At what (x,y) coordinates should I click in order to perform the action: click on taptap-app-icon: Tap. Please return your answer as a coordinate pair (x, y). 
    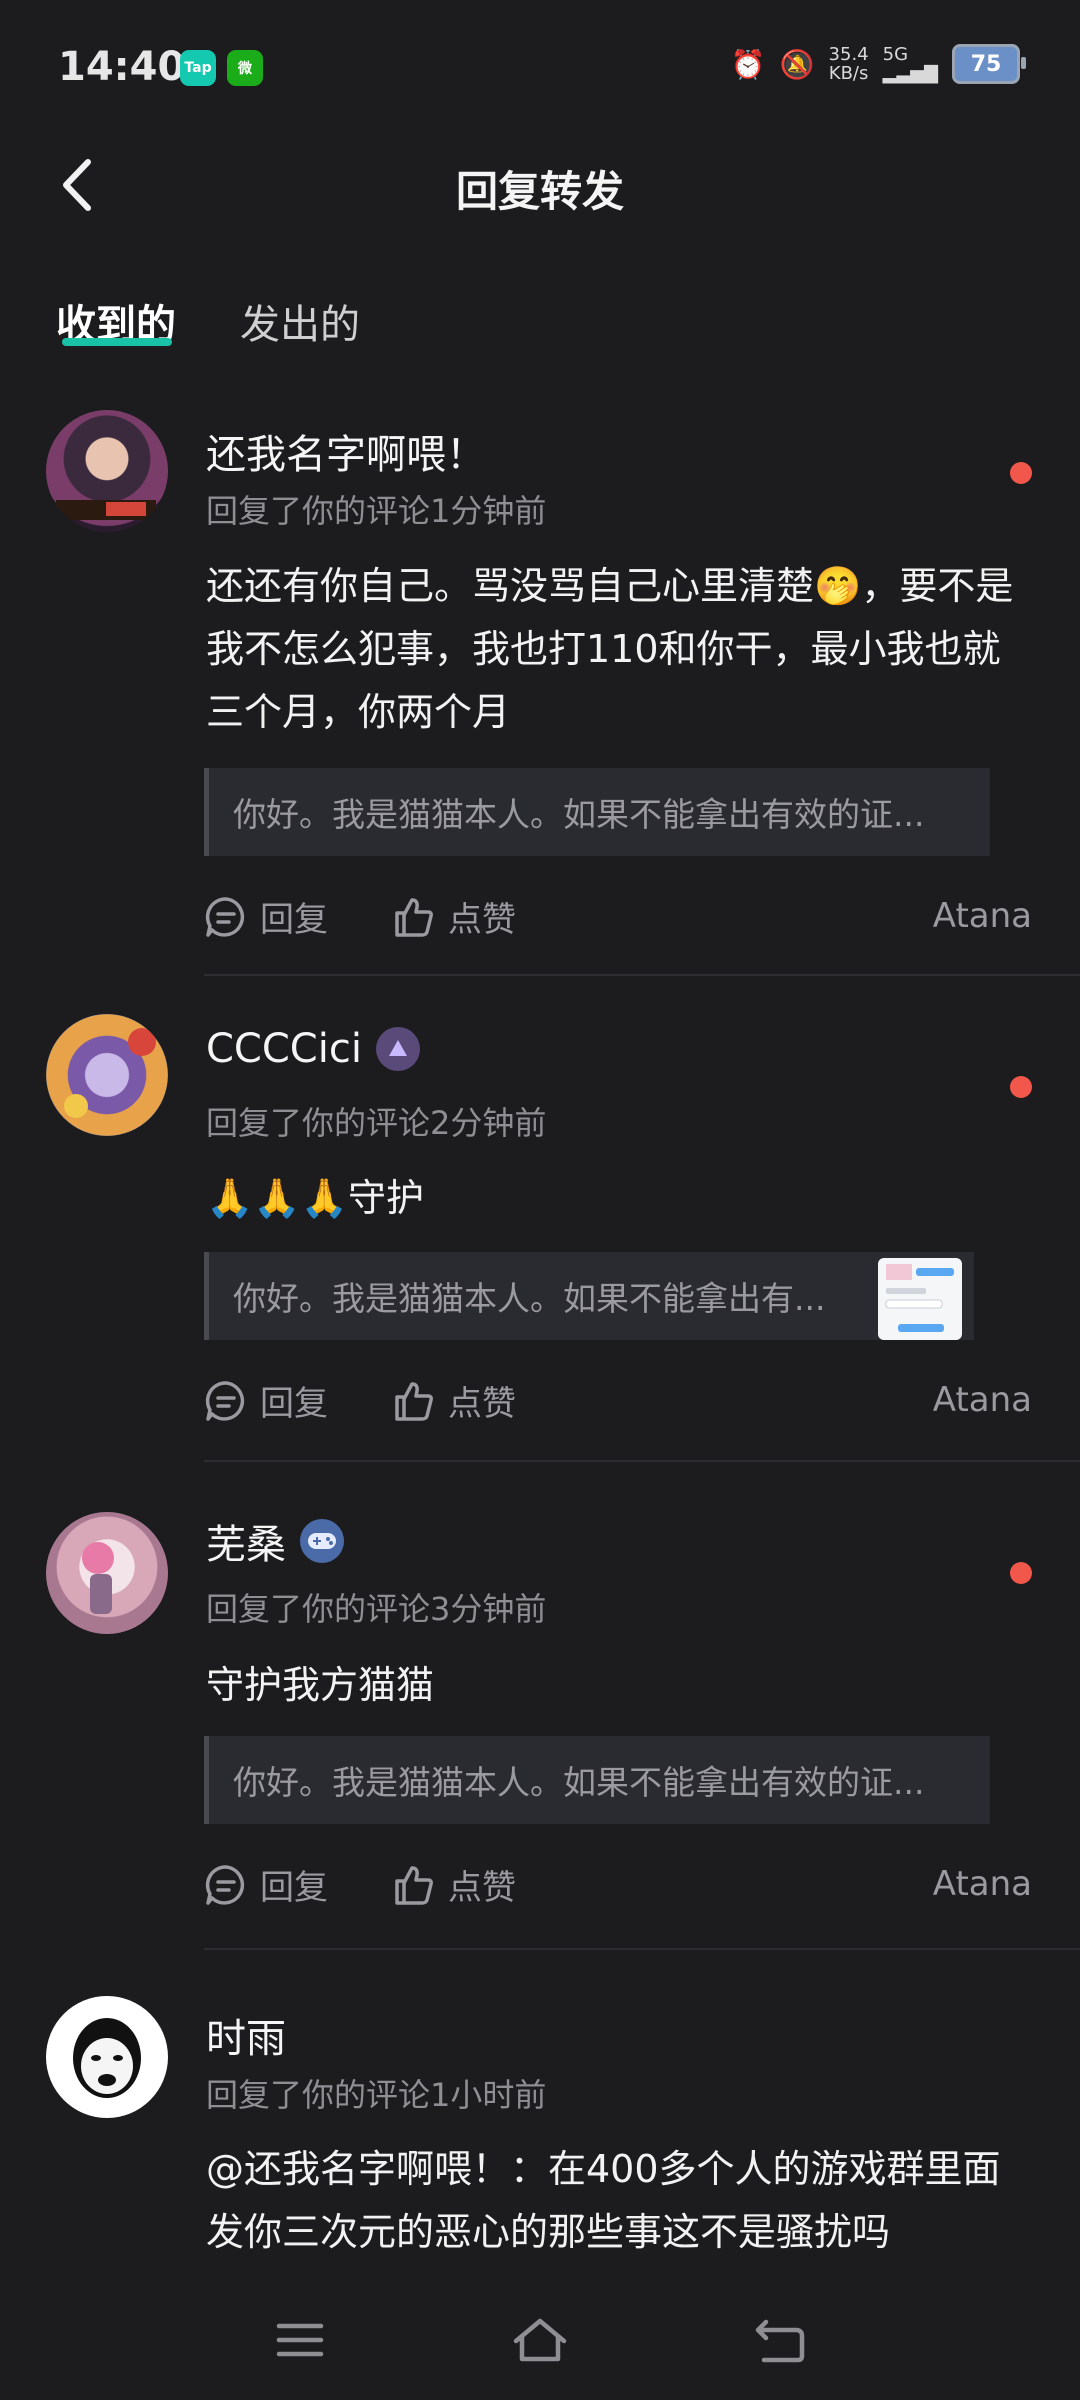
    Looking at the image, I should click on (198, 68).